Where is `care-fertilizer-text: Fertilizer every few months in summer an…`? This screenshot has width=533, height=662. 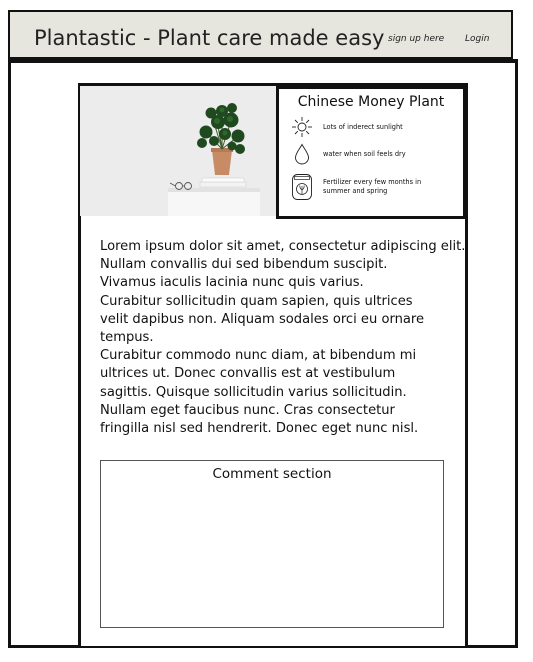 care-fertilizer-text: Fertilizer every few months in summer an… is located at coordinates (372, 186).